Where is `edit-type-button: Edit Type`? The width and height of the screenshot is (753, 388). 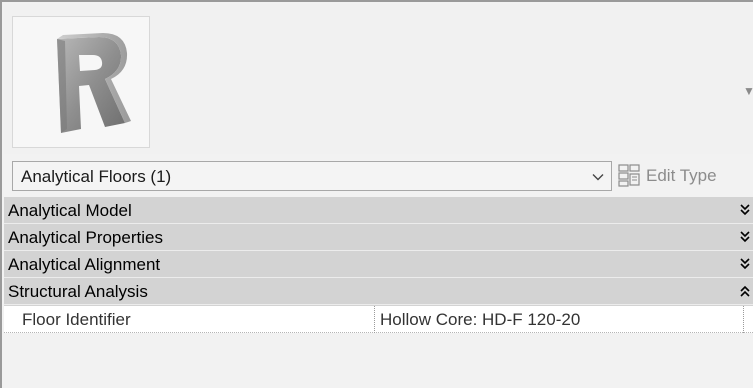 edit-type-button: Edit Type is located at coordinates (684, 175).